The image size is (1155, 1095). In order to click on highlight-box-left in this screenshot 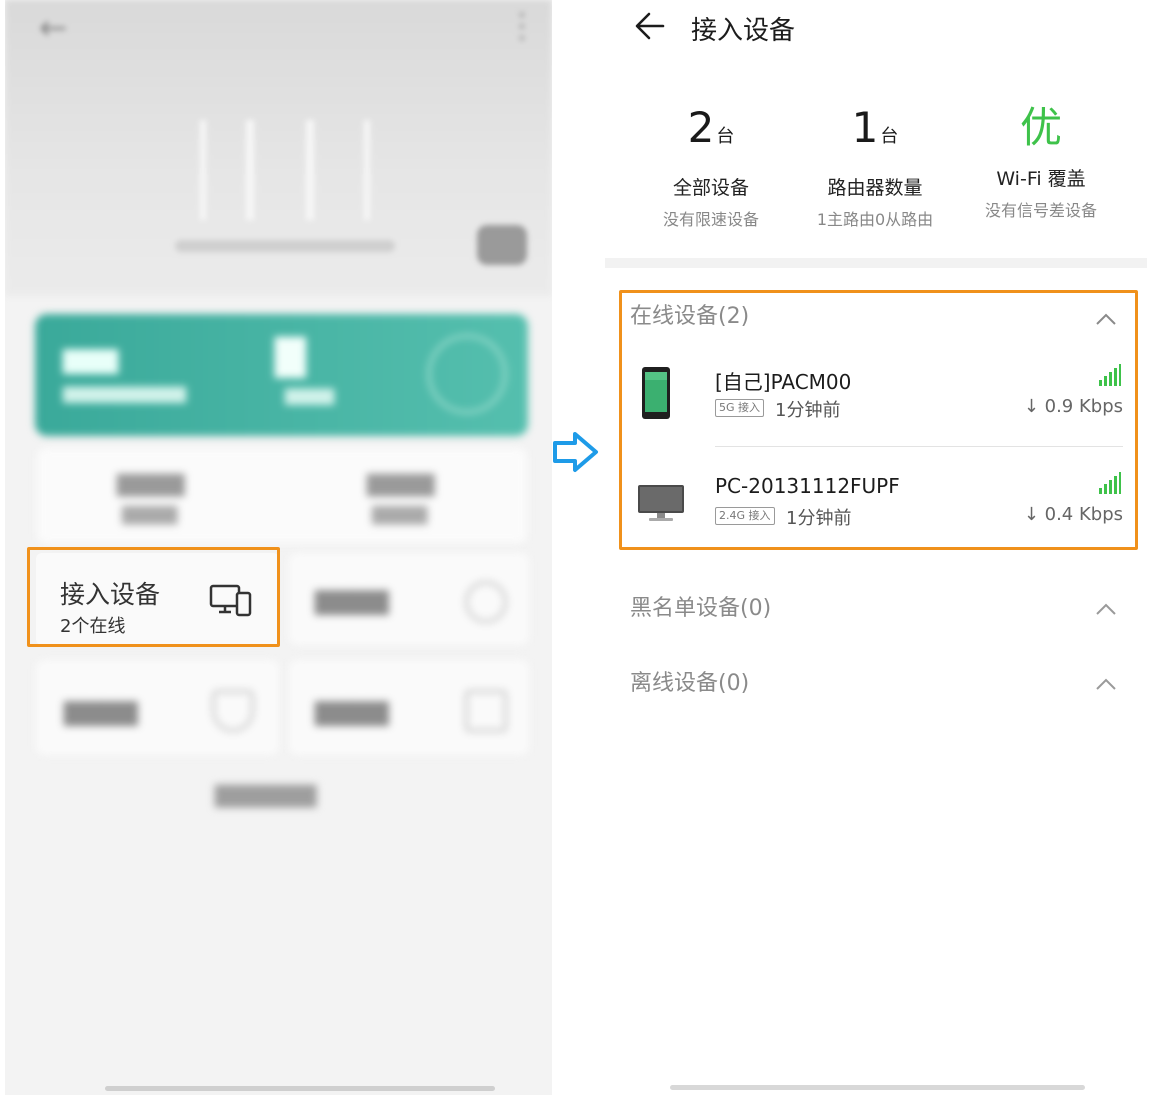, I will do `click(153, 597)`.